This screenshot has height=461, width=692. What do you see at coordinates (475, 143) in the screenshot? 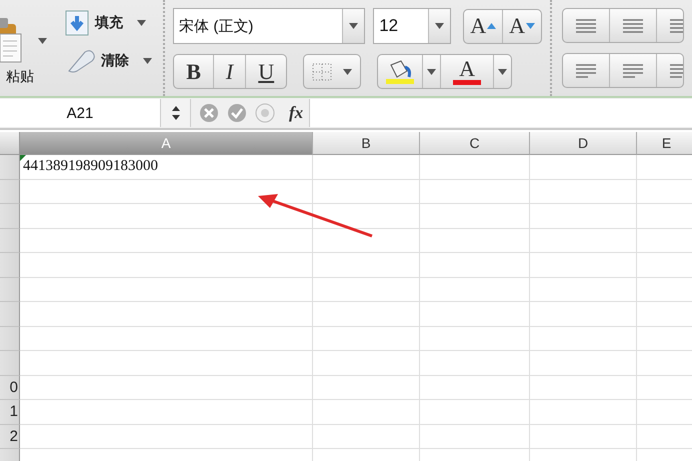
I see `column-header: C` at bounding box center [475, 143].